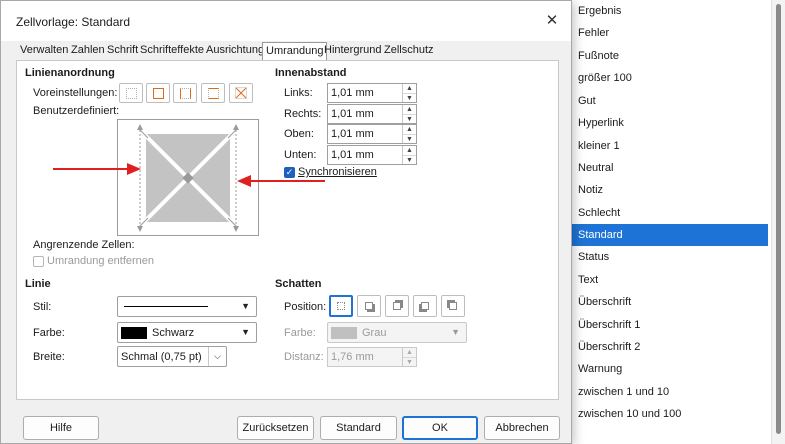  Describe the element at coordinates (185, 93) in the screenshot. I see `left-right-borders-icon` at that location.